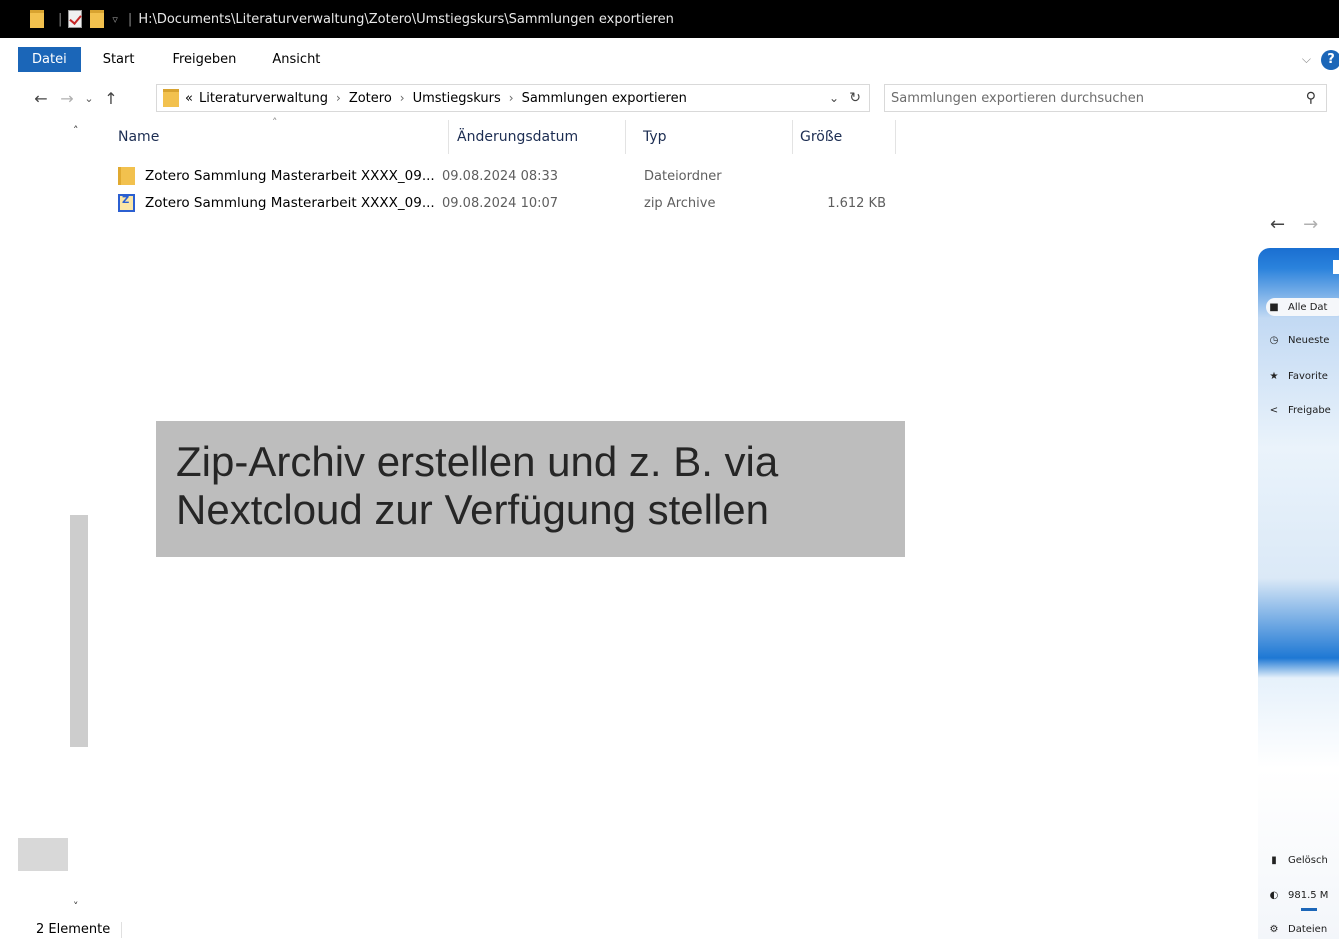  I want to click on properties-icon, so click(75, 19).